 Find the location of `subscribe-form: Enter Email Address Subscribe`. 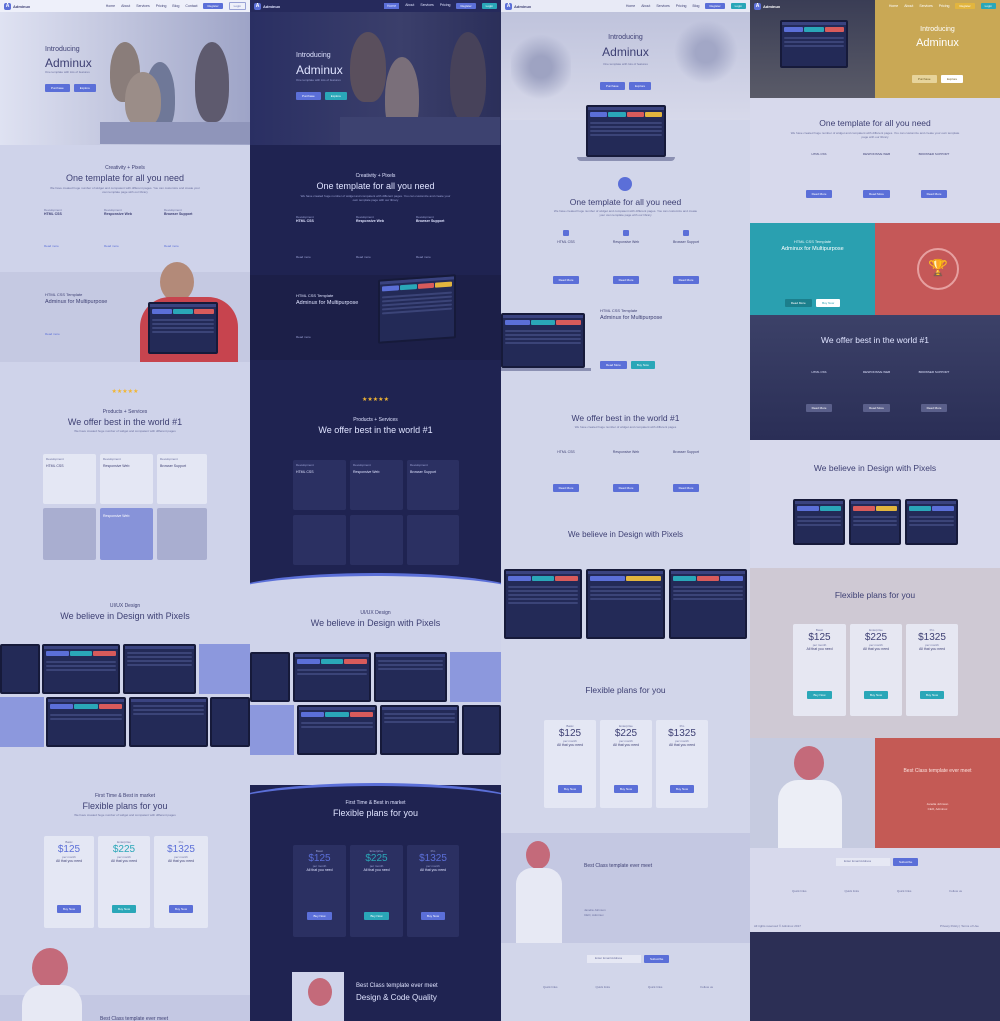

subscribe-form: Enter Email Address Subscribe is located at coordinates (877, 862).